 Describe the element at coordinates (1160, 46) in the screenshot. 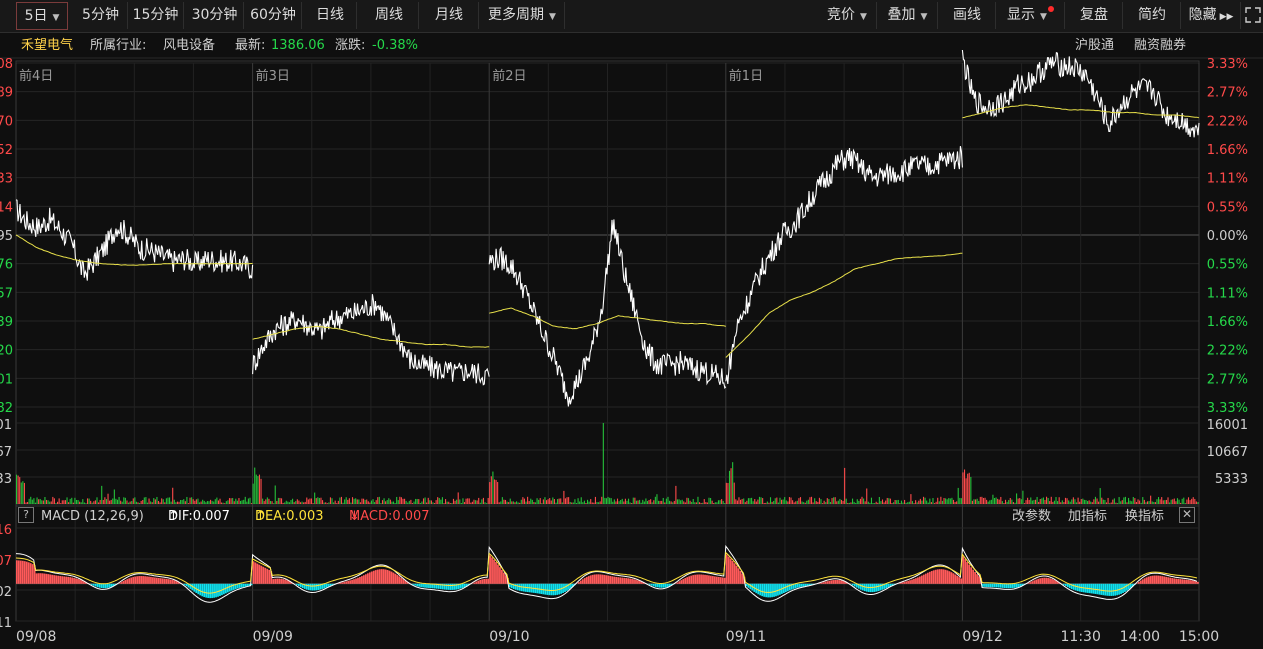

I see `link-margin: 融资融券` at that location.